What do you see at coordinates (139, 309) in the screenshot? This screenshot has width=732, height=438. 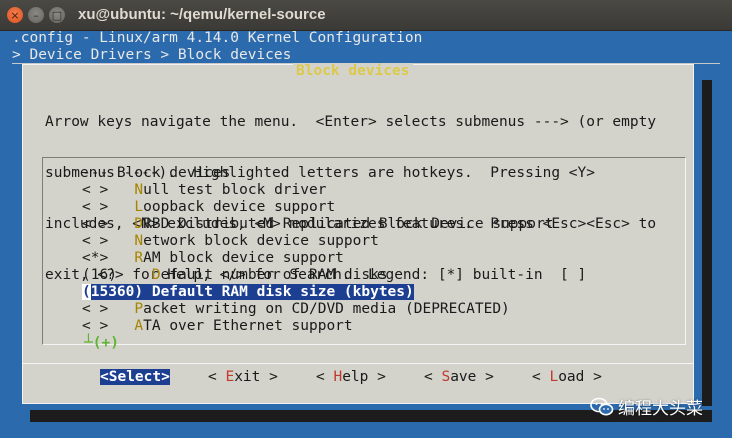 I see `menu-item-hotkey: P` at bounding box center [139, 309].